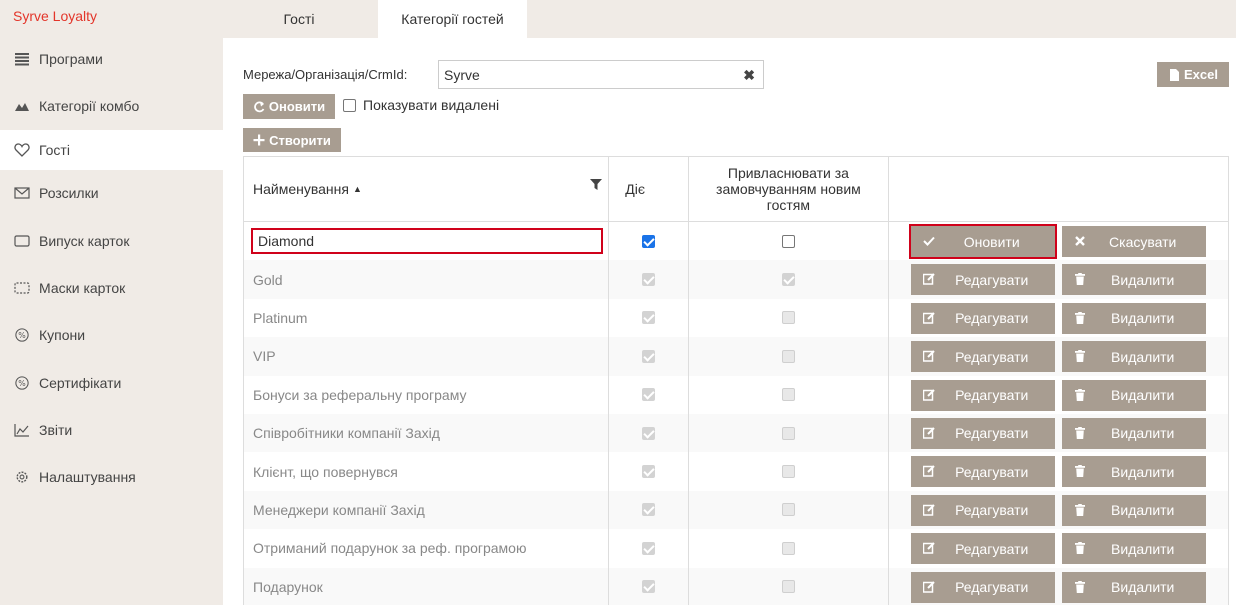  What do you see at coordinates (427, 241) in the screenshot?
I see `category-name-input: Diamond` at bounding box center [427, 241].